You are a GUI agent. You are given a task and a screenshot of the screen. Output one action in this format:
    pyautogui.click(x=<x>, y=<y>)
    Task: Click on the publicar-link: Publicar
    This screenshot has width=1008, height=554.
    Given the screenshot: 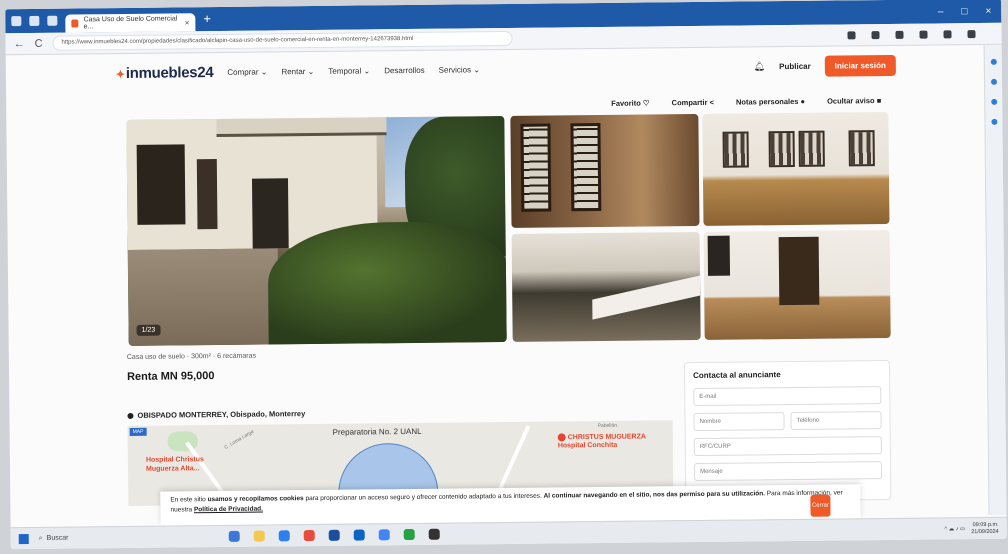 What is the action you would take?
    pyautogui.click(x=795, y=65)
    